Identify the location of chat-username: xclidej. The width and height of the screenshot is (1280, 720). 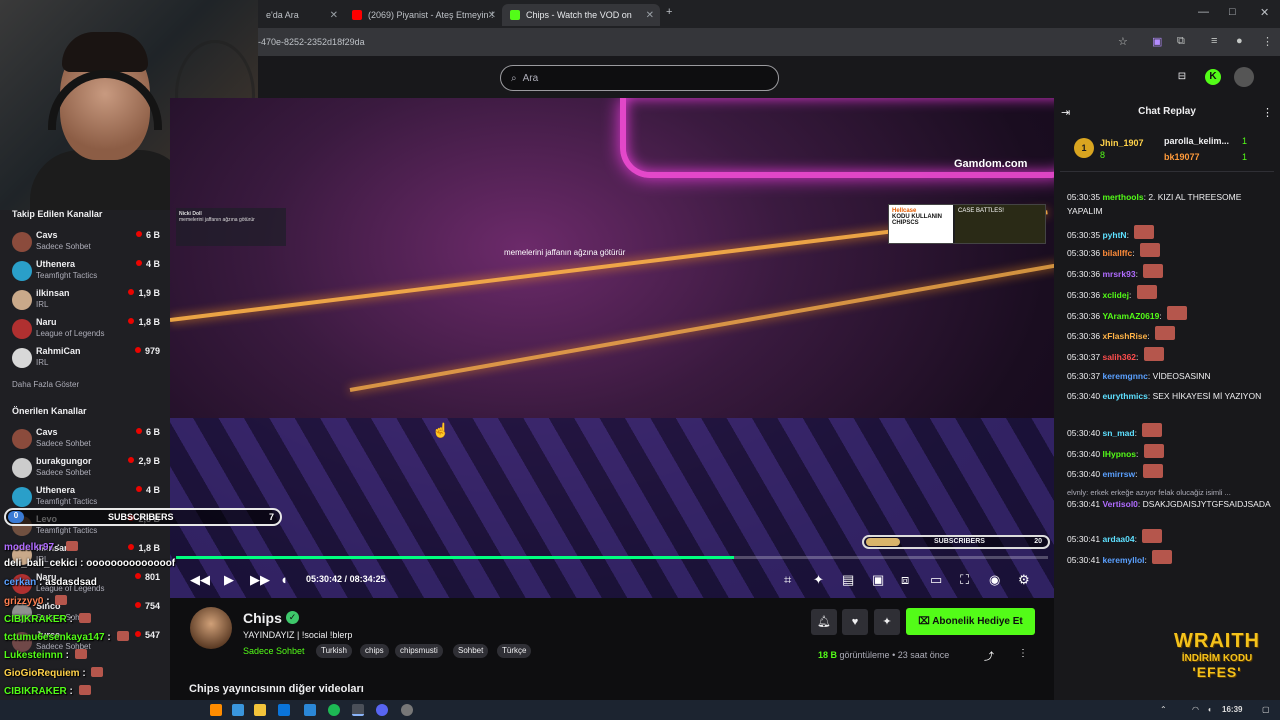
(1115, 295).